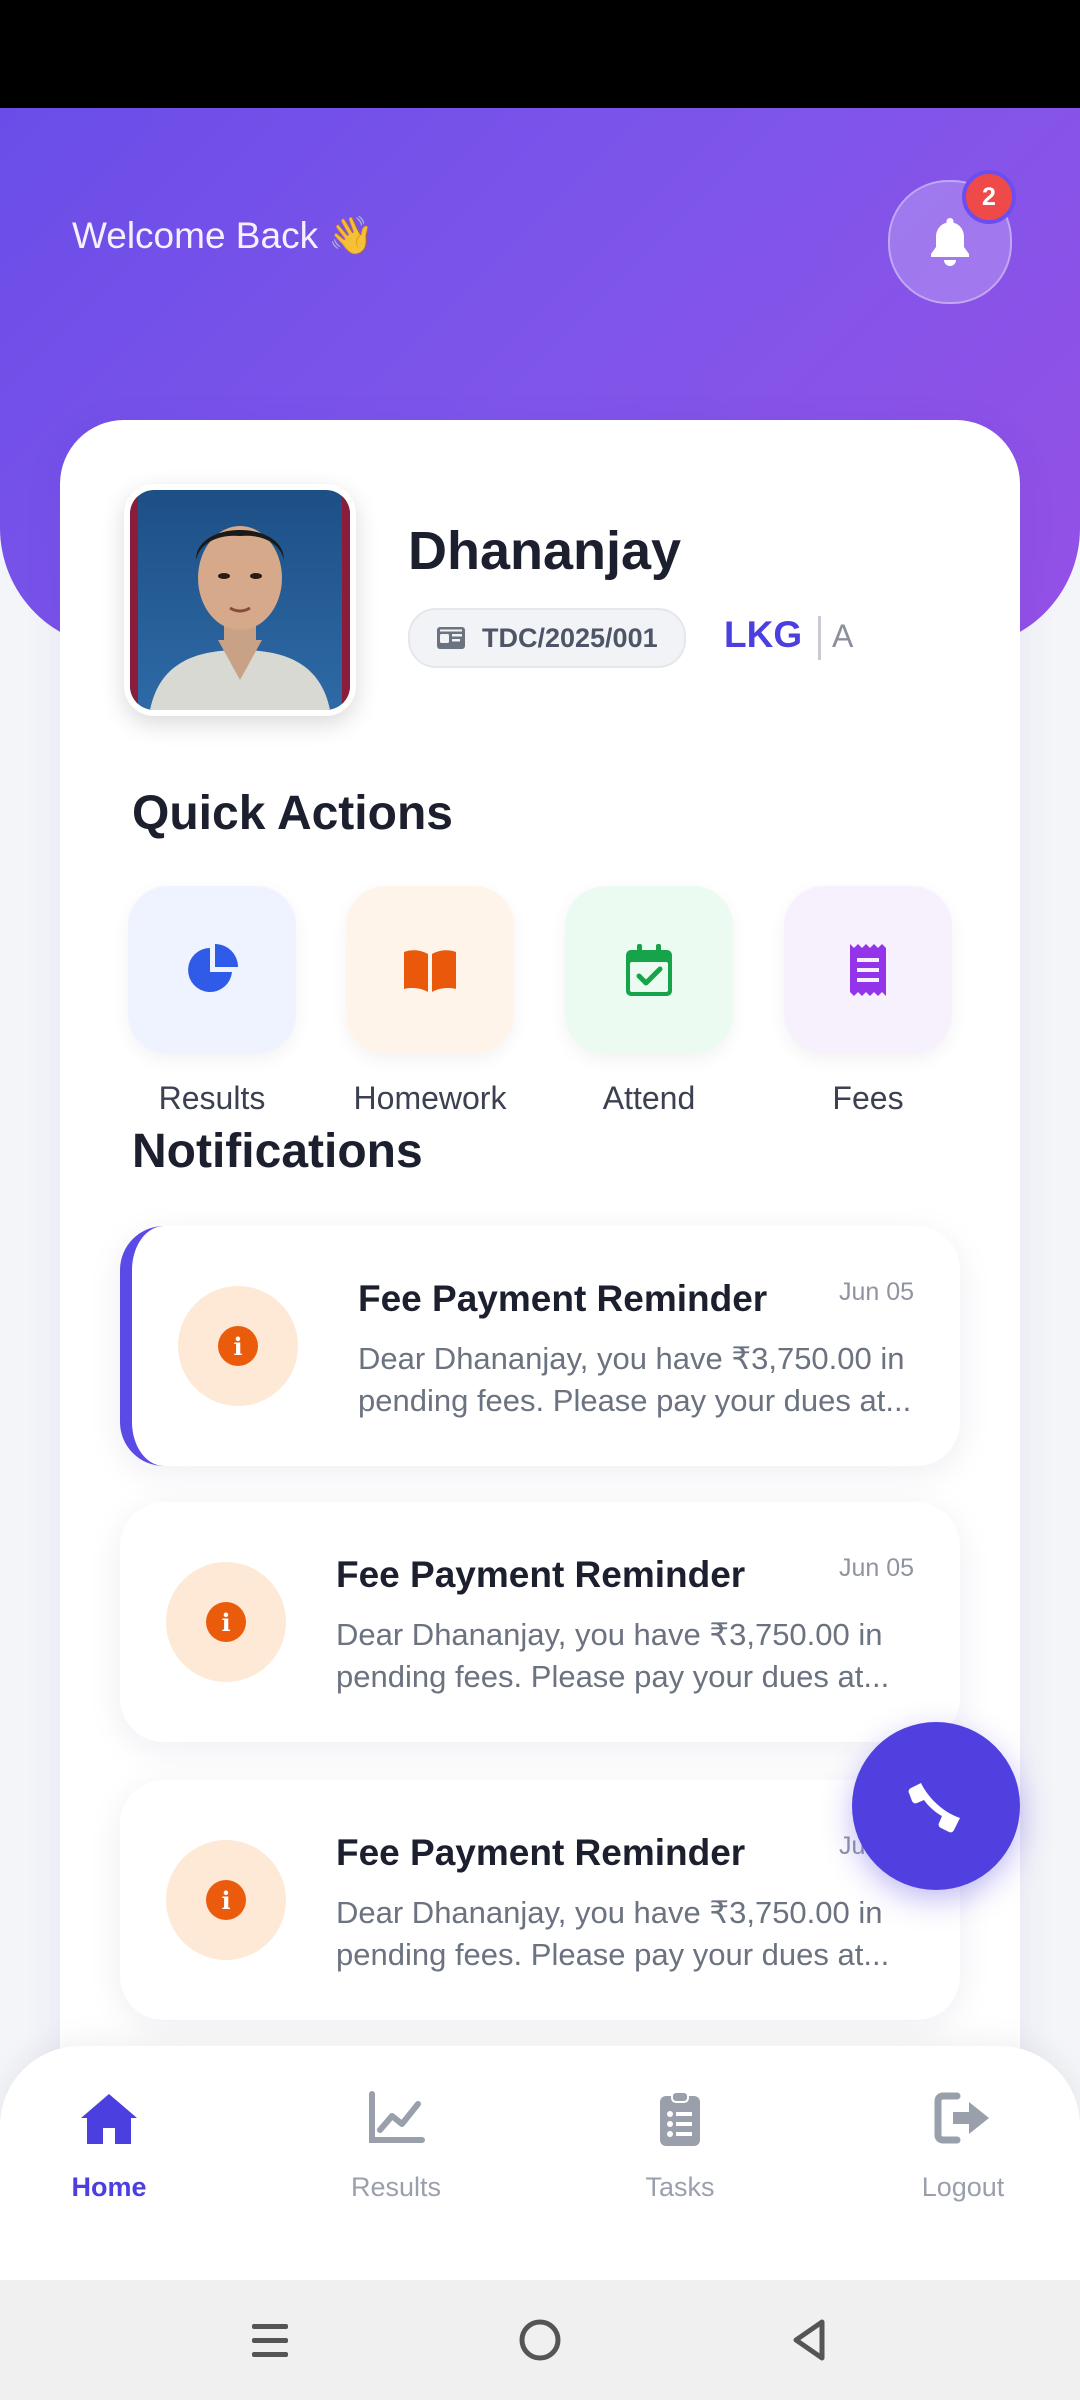  I want to click on nav-item-tasks: Tasks, so click(680, 2146).